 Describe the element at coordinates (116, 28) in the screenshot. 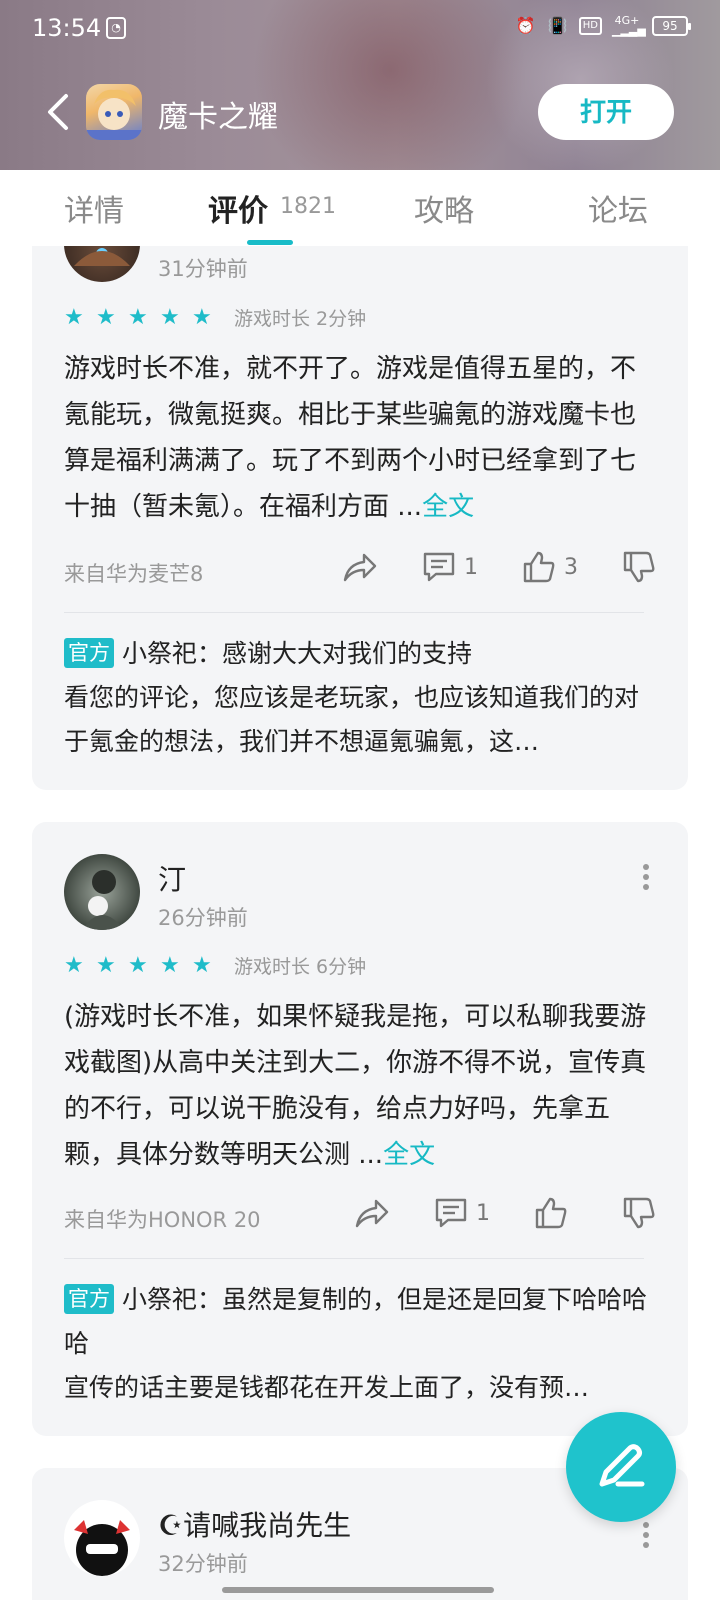

I see `notification-app-icon: ◔` at that location.